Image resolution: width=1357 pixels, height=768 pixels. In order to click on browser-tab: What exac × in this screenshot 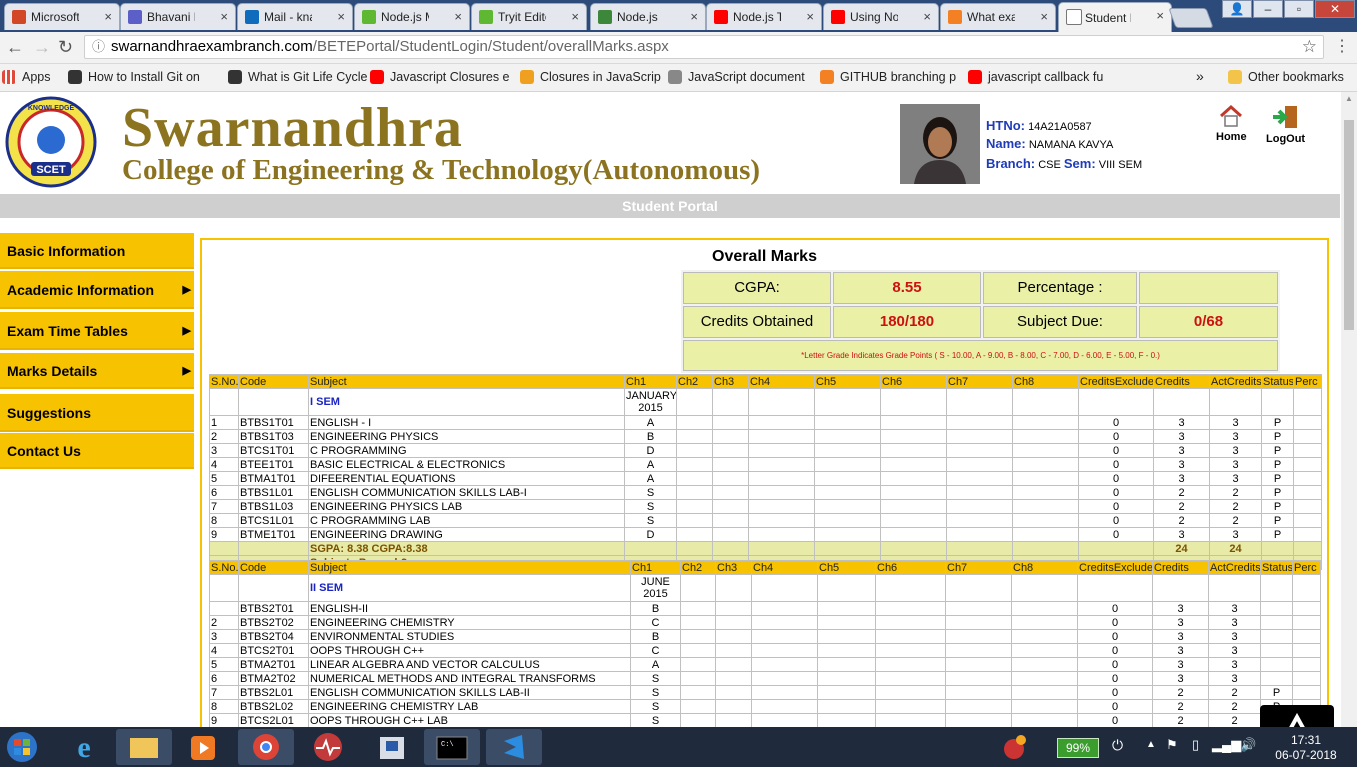, I will do `click(998, 16)`.